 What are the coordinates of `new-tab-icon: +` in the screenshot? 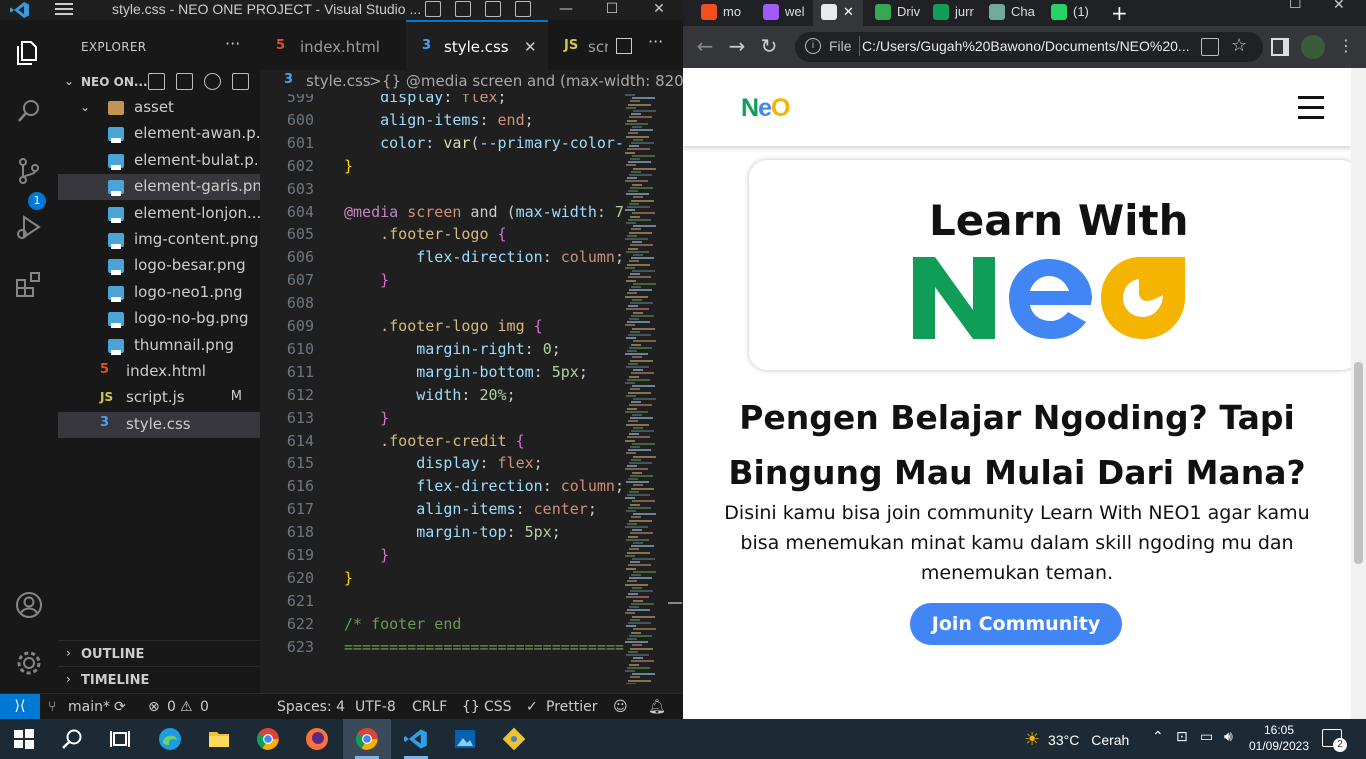 It's located at (1119, 13).